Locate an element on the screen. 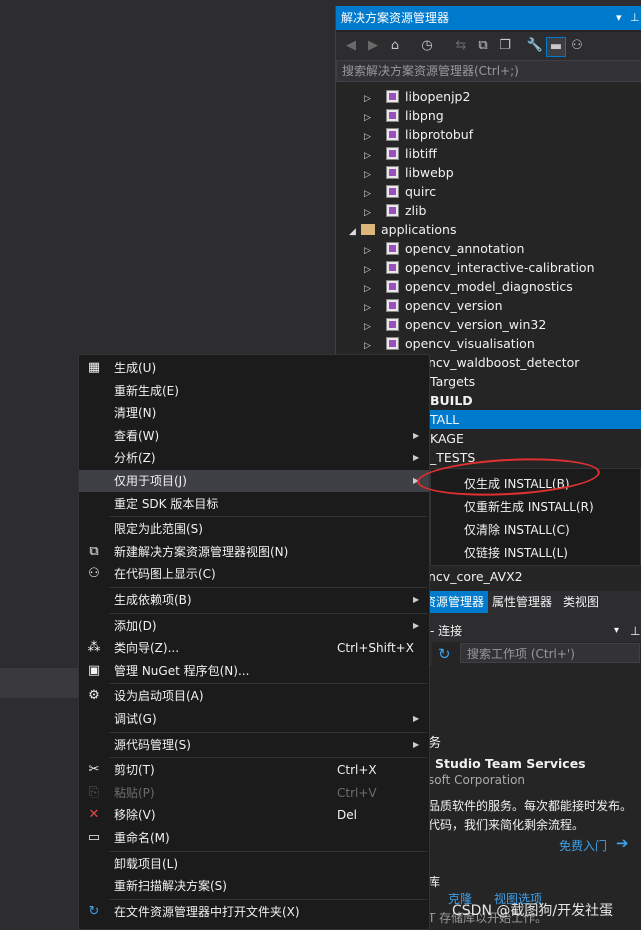 The width and height of the screenshot is (641, 930). home-icon: ⌂ is located at coordinates (395, 46).